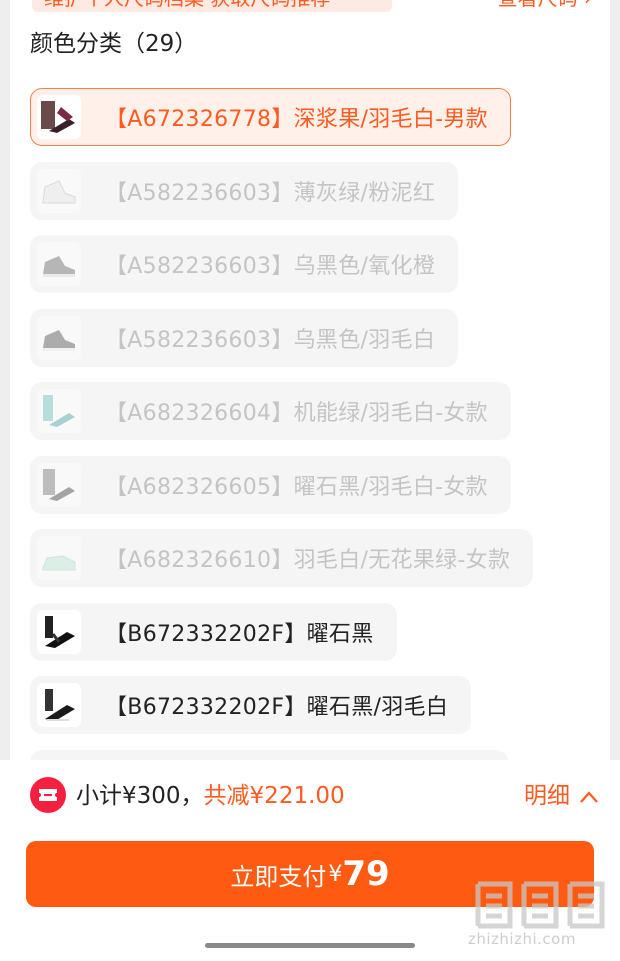 The width and height of the screenshot is (620, 961). What do you see at coordinates (270, 193) in the screenshot?
I see `option-label: 【A582236603】薄灰绿/粉泥红` at bounding box center [270, 193].